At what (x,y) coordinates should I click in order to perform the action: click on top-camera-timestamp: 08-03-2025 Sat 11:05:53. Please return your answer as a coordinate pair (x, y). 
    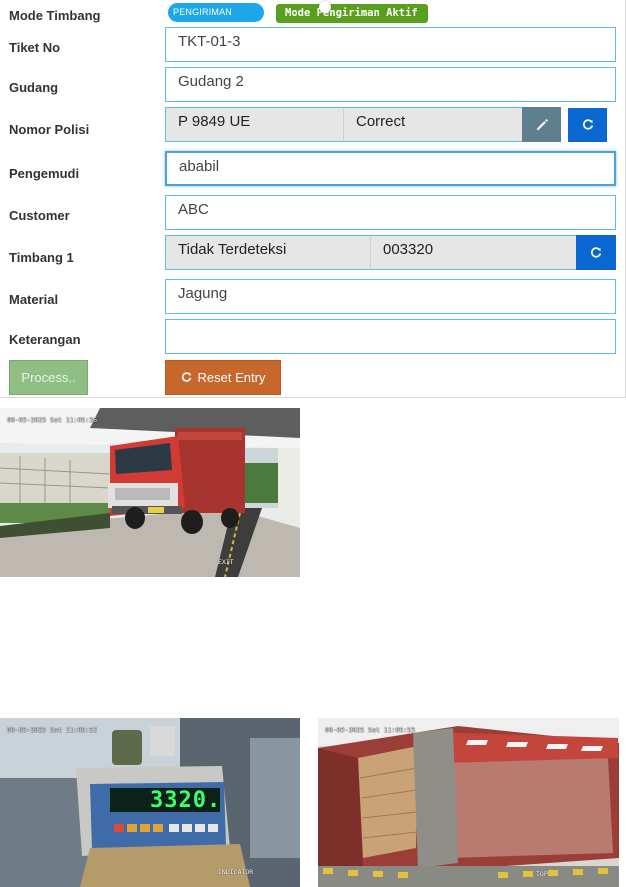
    Looking at the image, I should click on (370, 730).